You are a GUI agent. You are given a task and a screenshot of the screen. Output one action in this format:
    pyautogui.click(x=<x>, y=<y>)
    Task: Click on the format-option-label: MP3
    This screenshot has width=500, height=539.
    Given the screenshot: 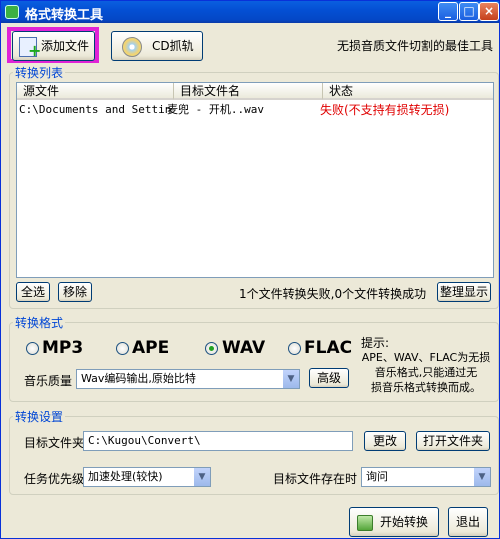 What is the action you would take?
    pyautogui.click(x=63, y=348)
    